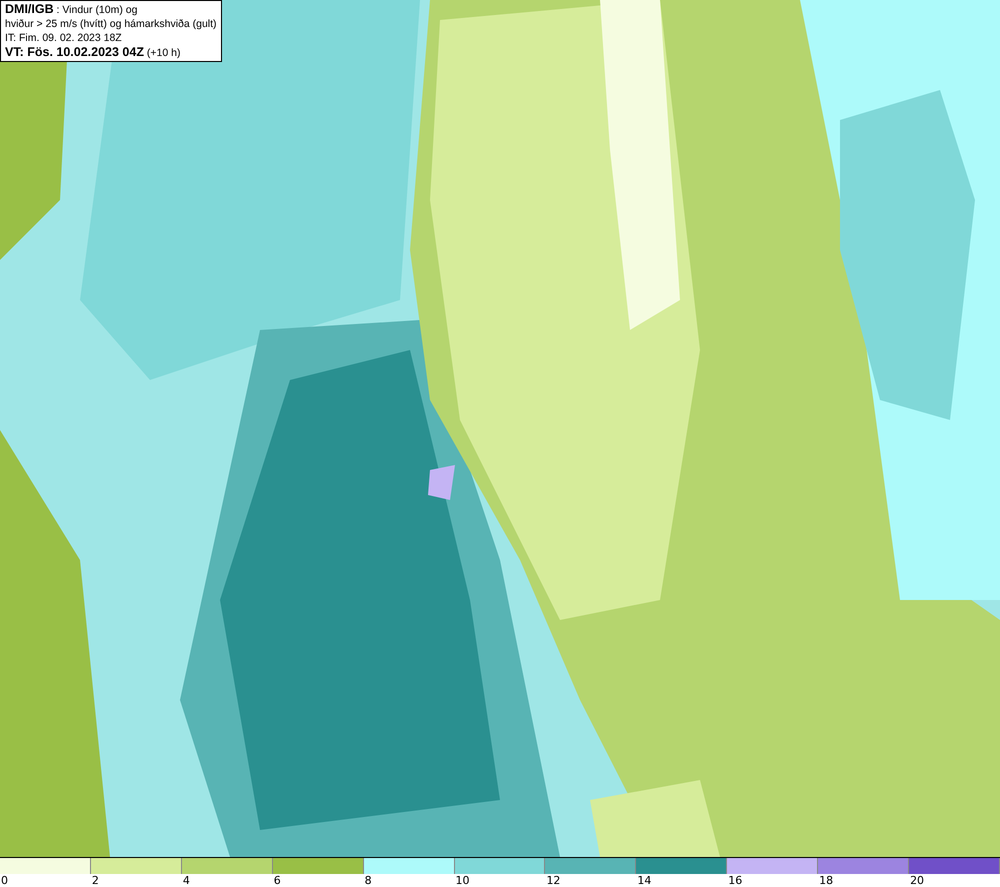 The height and width of the screenshot is (887, 1000). What do you see at coordinates (734, 880) in the screenshot?
I see `legend-label: 16` at bounding box center [734, 880].